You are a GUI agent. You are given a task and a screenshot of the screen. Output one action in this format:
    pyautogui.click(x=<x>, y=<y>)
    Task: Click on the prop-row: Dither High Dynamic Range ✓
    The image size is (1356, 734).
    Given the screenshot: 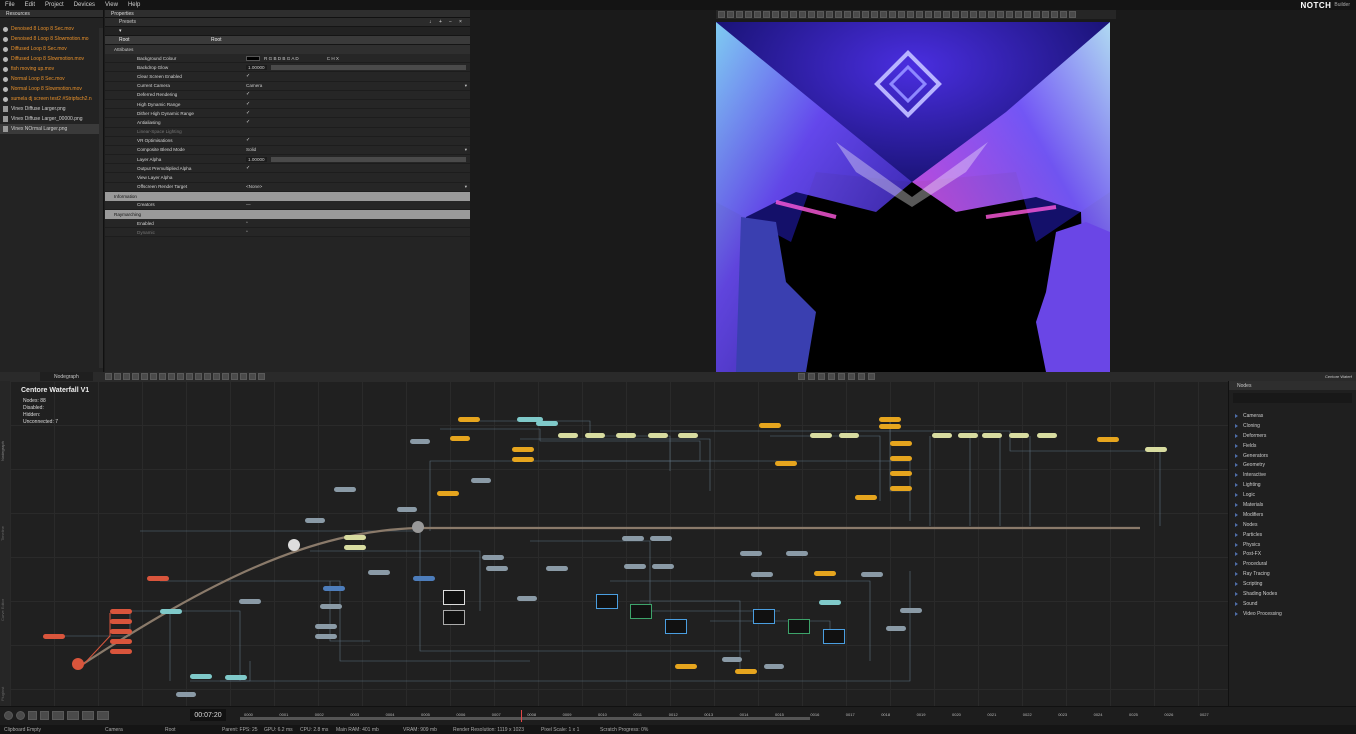 What is the action you would take?
    pyautogui.click(x=287, y=114)
    